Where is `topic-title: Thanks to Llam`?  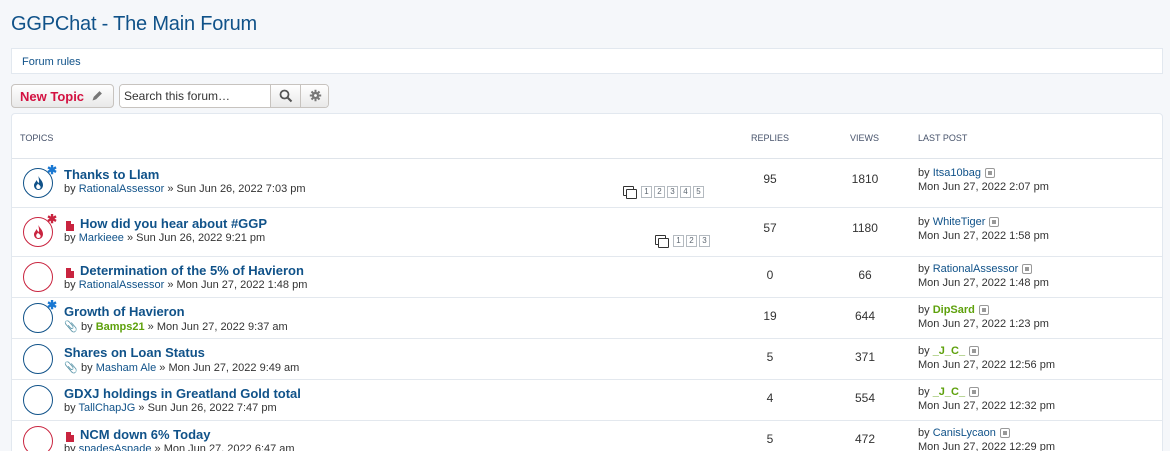 topic-title: Thanks to Llam is located at coordinates (111, 174).